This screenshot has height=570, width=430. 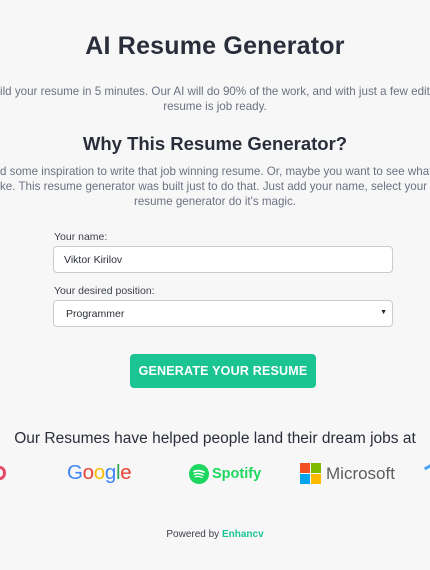 I want to click on intro-text-line-2: resume is job ready., so click(x=215, y=106).